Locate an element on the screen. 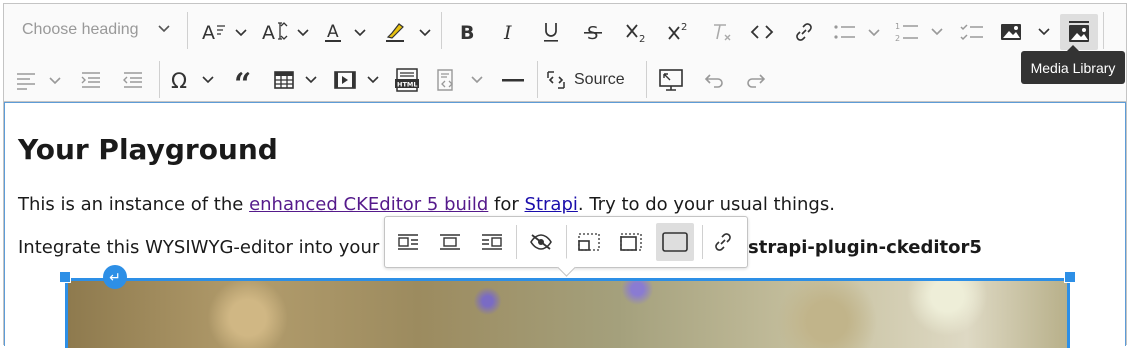 Image resolution: width=1131 pixels, height=348 pixels. paragraph-text: This is an instance of the is located at coordinates (134, 204).